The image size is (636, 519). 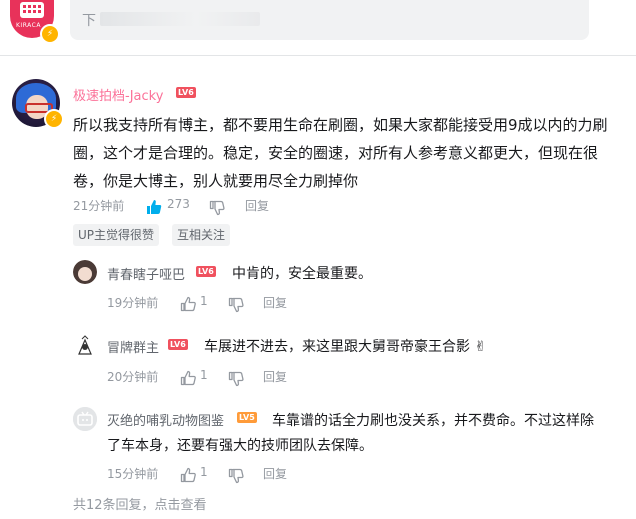 I want to click on default-tv-avatar-icon, so click(x=85, y=419).